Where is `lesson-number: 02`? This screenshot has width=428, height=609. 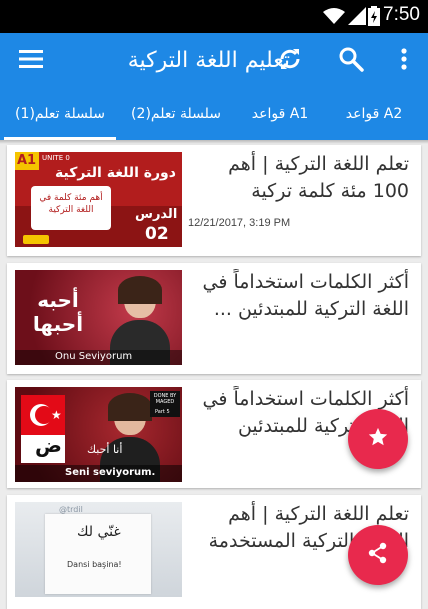 lesson-number: 02 is located at coordinates (157, 234).